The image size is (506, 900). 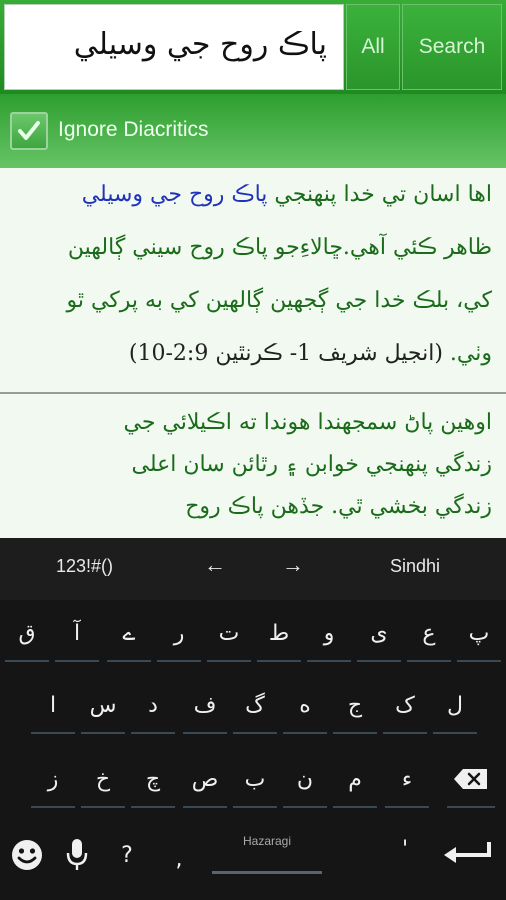 What do you see at coordinates (429, 633) in the screenshot?
I see `key: ع` at bounding box center [429, 633].